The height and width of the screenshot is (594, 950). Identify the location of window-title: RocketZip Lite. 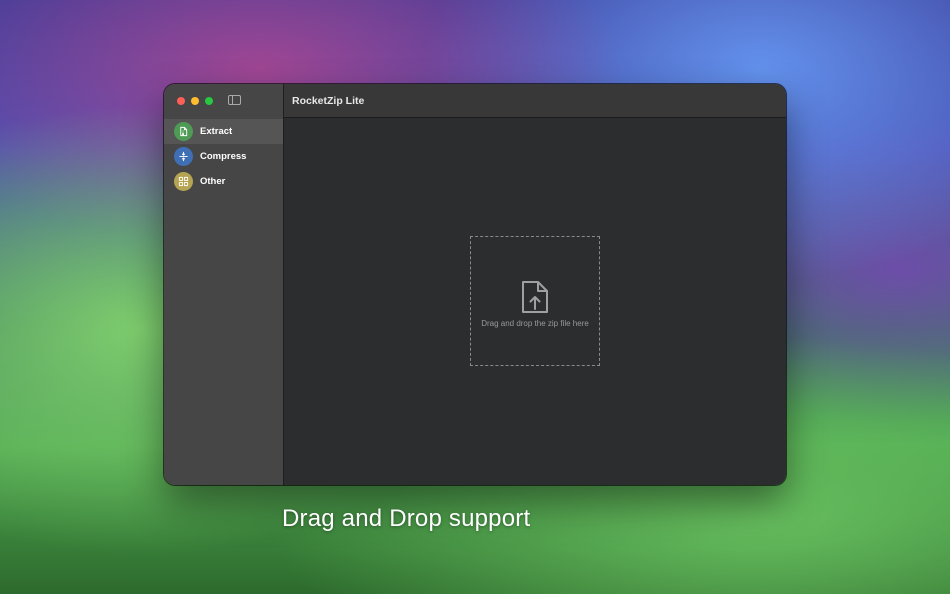
(328, 100).